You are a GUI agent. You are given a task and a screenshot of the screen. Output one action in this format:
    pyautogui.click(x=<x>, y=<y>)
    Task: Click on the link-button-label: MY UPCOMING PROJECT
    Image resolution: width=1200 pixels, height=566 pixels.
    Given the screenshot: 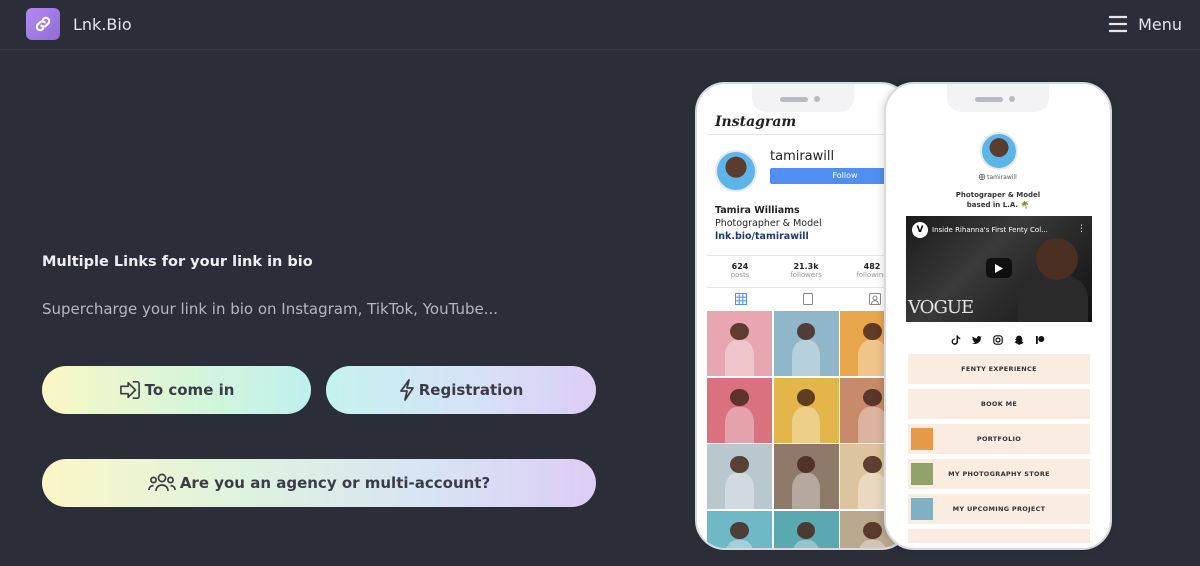 What is the action you would take?
    pyautogui.click(x=999, y=509)
    